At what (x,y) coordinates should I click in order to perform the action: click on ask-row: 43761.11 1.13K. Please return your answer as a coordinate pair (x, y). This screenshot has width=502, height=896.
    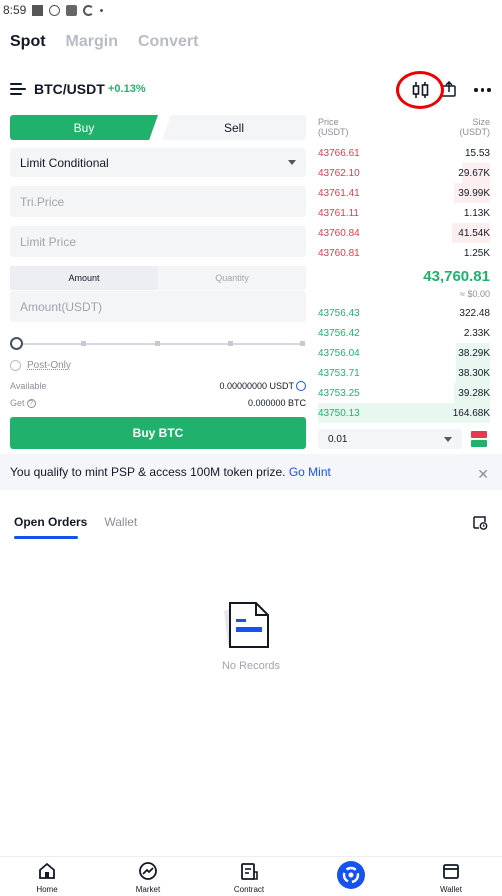
    Looking at the image, I should click on (404, 213).